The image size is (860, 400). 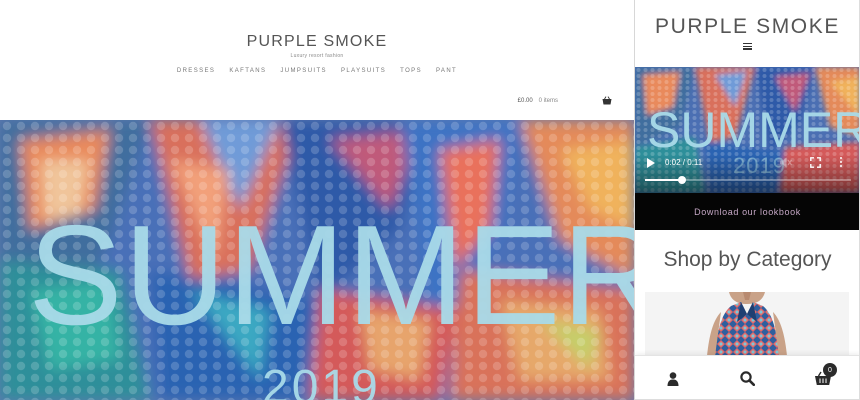 I want to click on hero-year: 2019, so click(x=321, y=380).